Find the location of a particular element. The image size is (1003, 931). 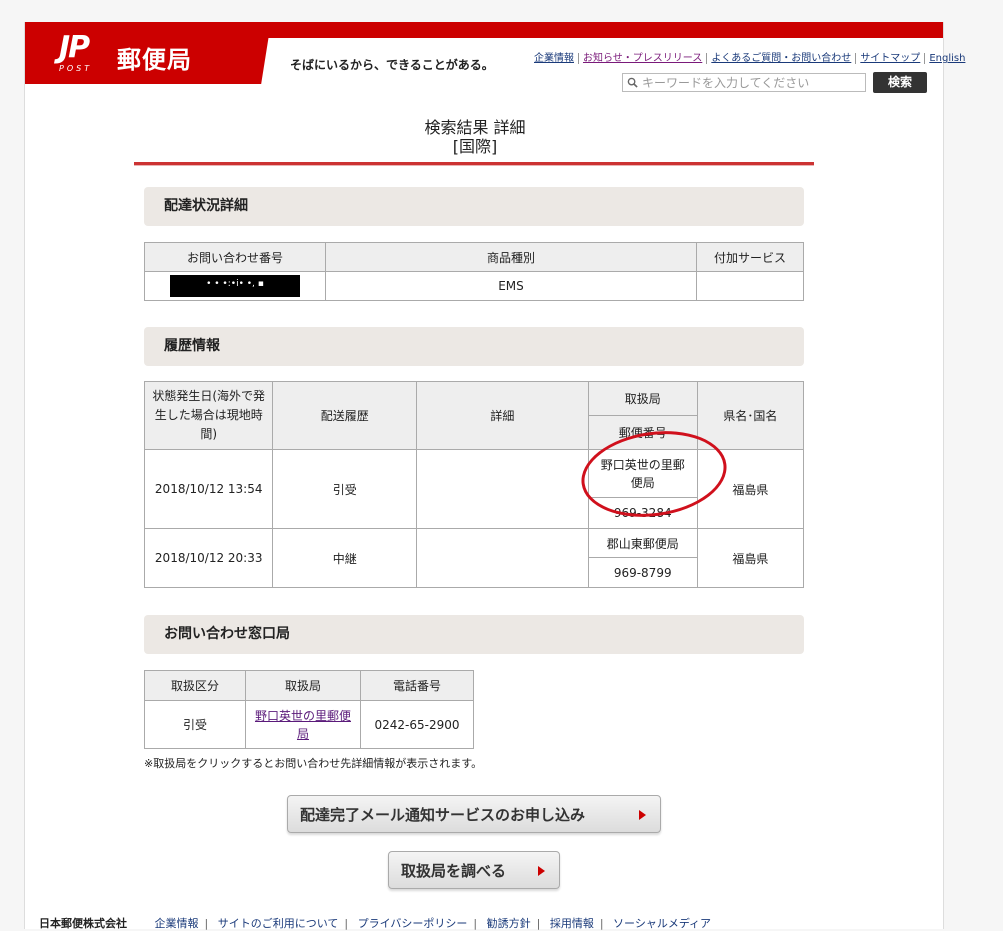

delivery-table: お問い合わせ番号 商品種別 付加サービス • • •:•i• •, ▪ EMS is located at coordinates (474, 271).